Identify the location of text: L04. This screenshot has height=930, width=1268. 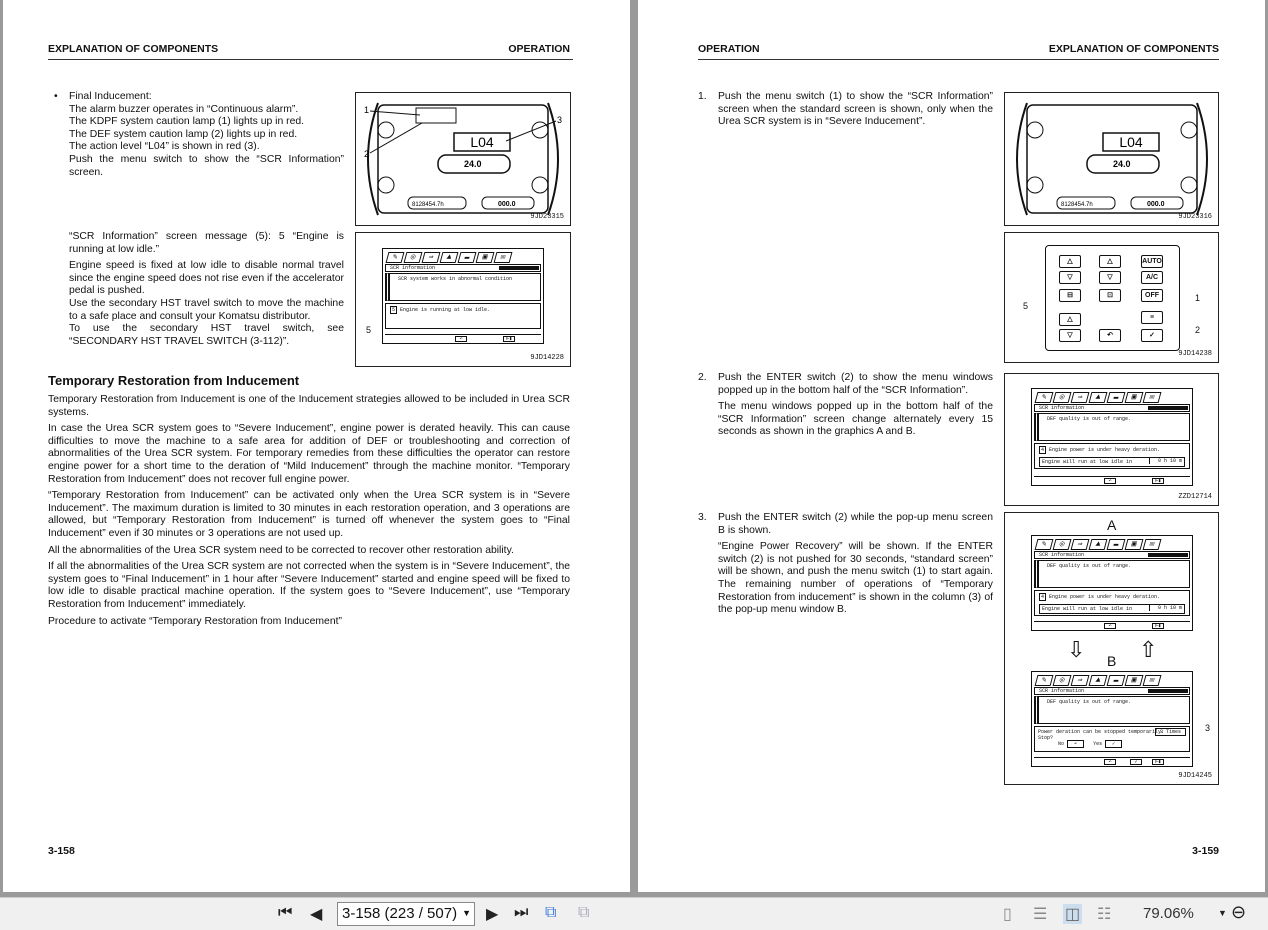
(1131, 142).